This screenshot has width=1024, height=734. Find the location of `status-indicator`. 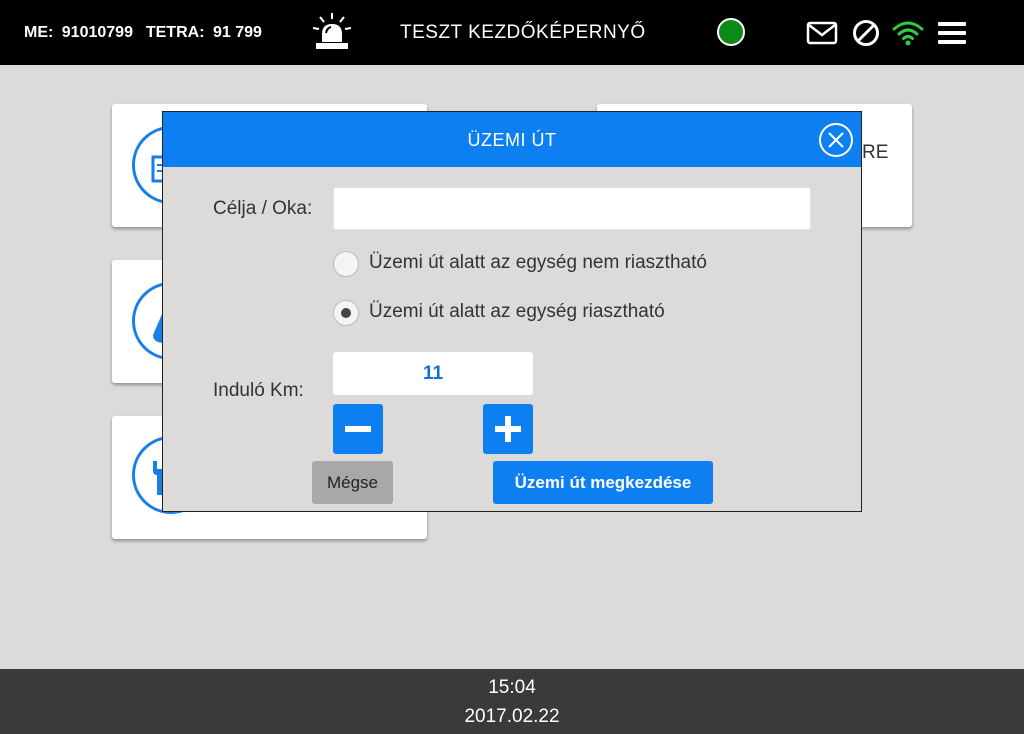

status-indicator is located at coordinates (731, 32).